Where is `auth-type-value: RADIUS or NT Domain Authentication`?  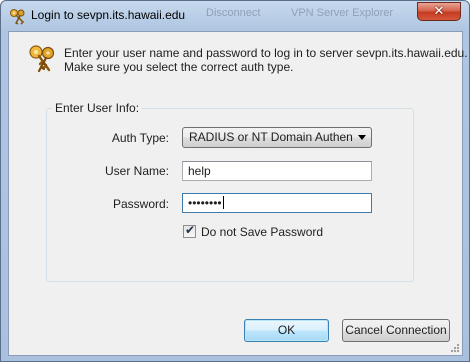
auth-type-value: RADIUS or NT Domain Authentication is located at coordinates (271, 137).